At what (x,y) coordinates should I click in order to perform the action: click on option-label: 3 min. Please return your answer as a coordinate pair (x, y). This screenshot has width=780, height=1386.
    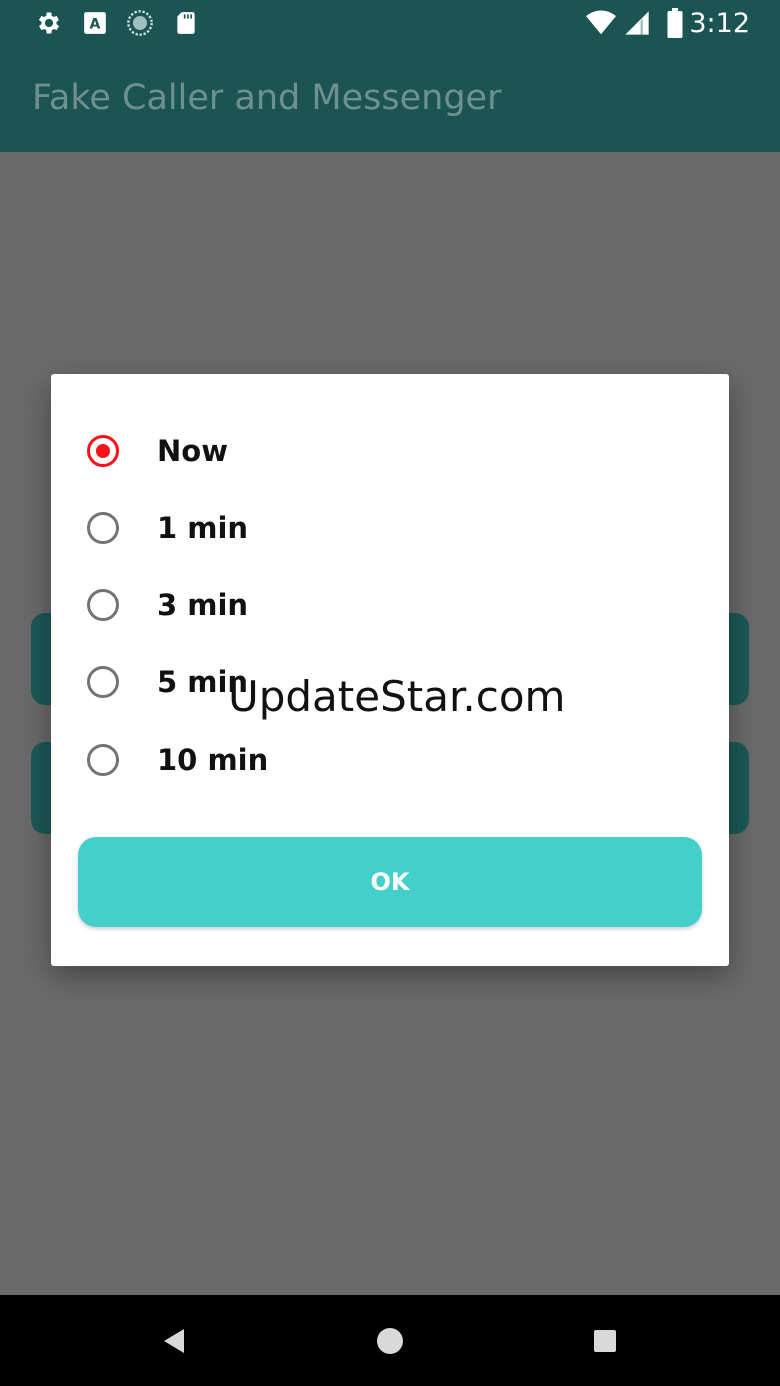
    Looking at the image, I should click on (203, 605).